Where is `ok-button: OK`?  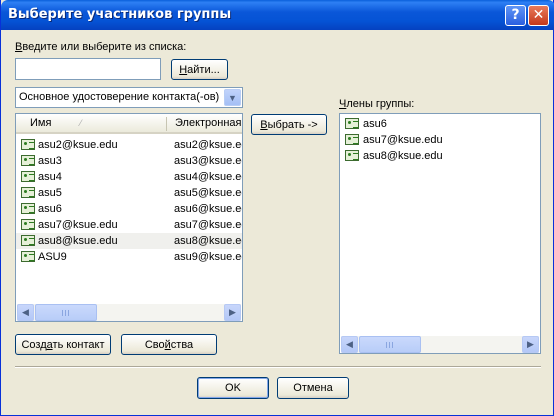
ok-button: OK is located at coordinates (233, 388).